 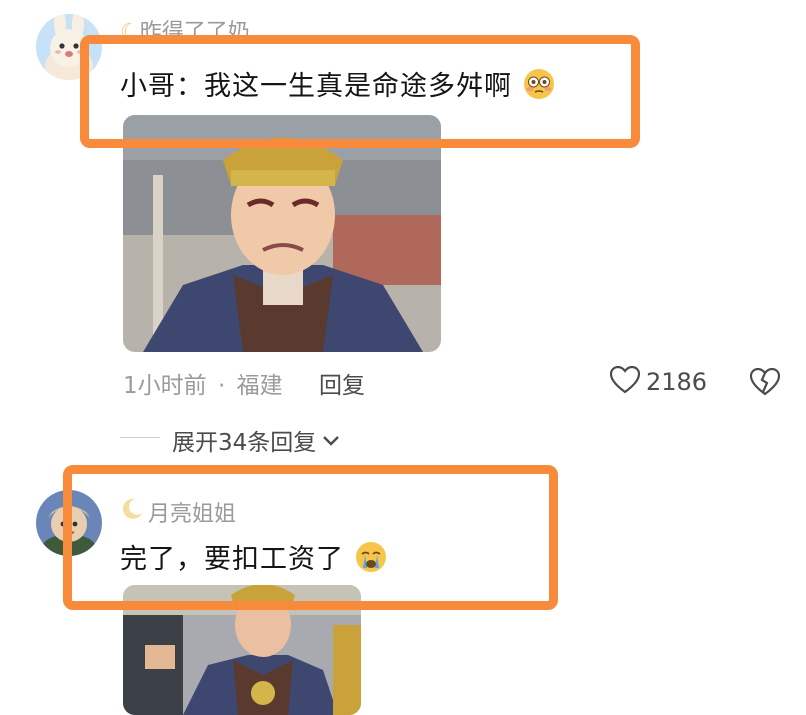 What do you see at coordinates (140, 437) in the screenshot?
I see `divider-line` at bounding box center [140, 437].